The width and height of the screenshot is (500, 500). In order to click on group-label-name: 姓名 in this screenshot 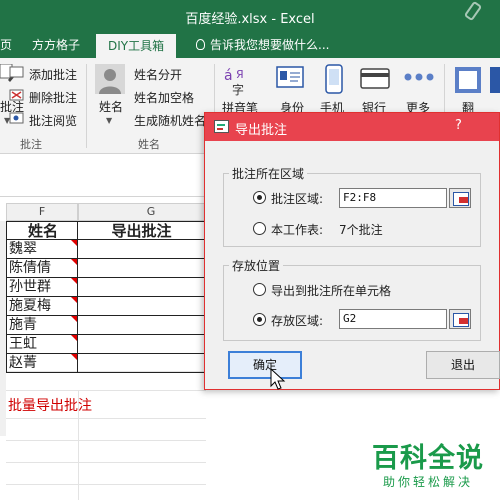, I will do `click(149, 144)`.